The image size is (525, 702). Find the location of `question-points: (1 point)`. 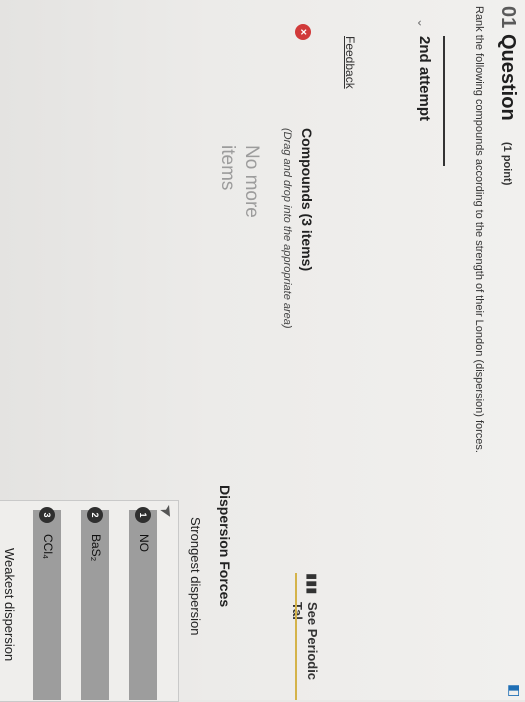

question-points: (1 point) is located at coordinates (507, 164).